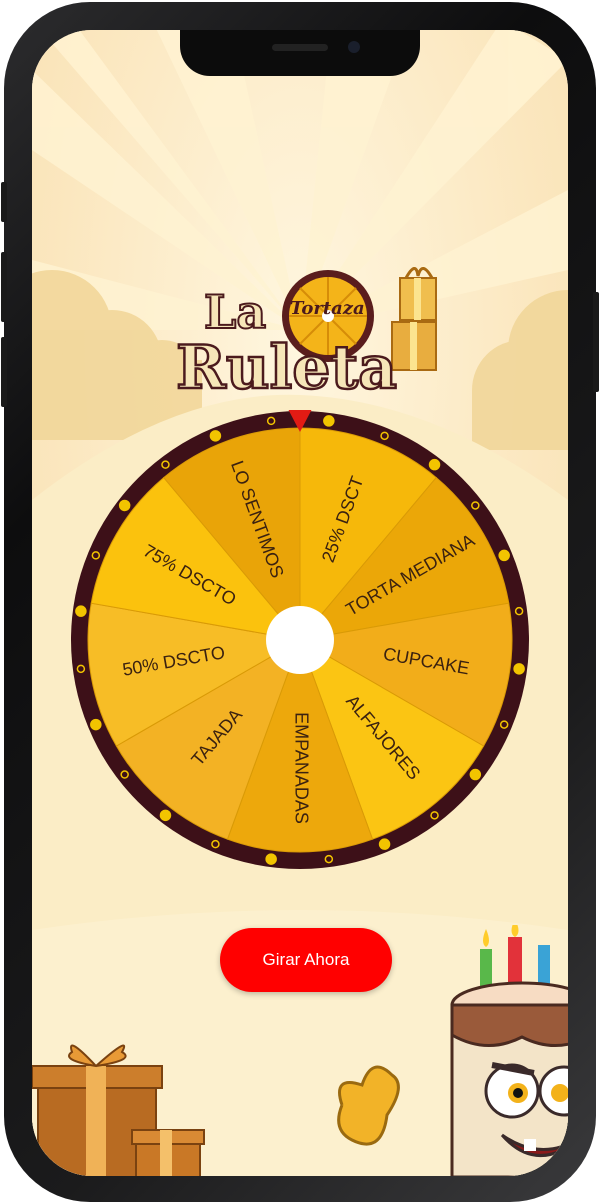  I want to click on volume-up-button, so click(4, 287).